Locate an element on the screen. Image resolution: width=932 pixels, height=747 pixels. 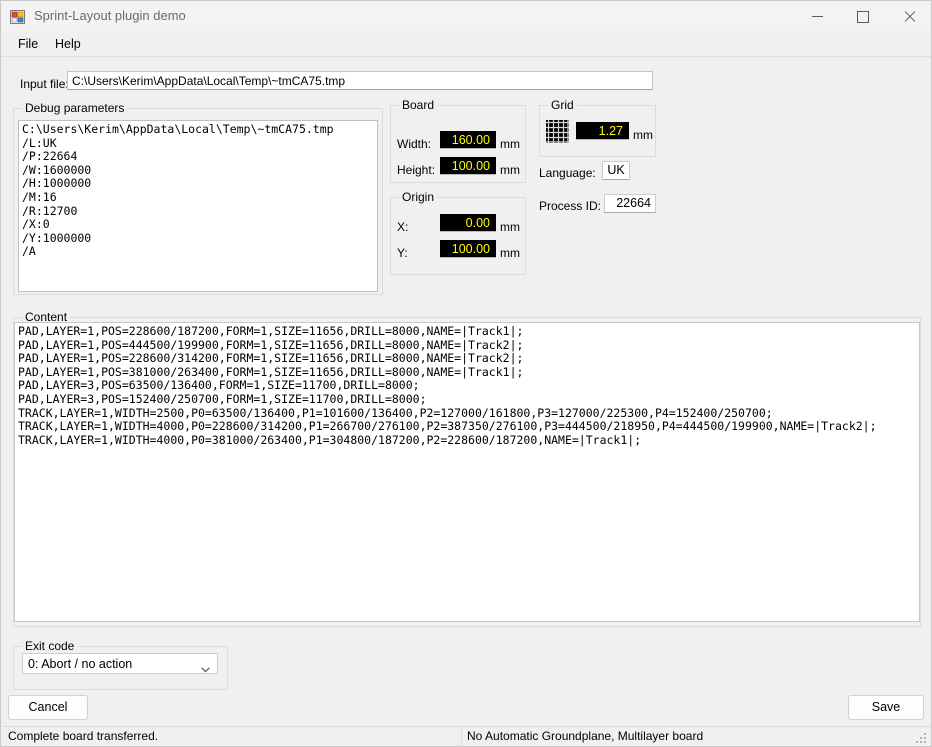
menu-bar: File Help is located at coordinates (466, 43).